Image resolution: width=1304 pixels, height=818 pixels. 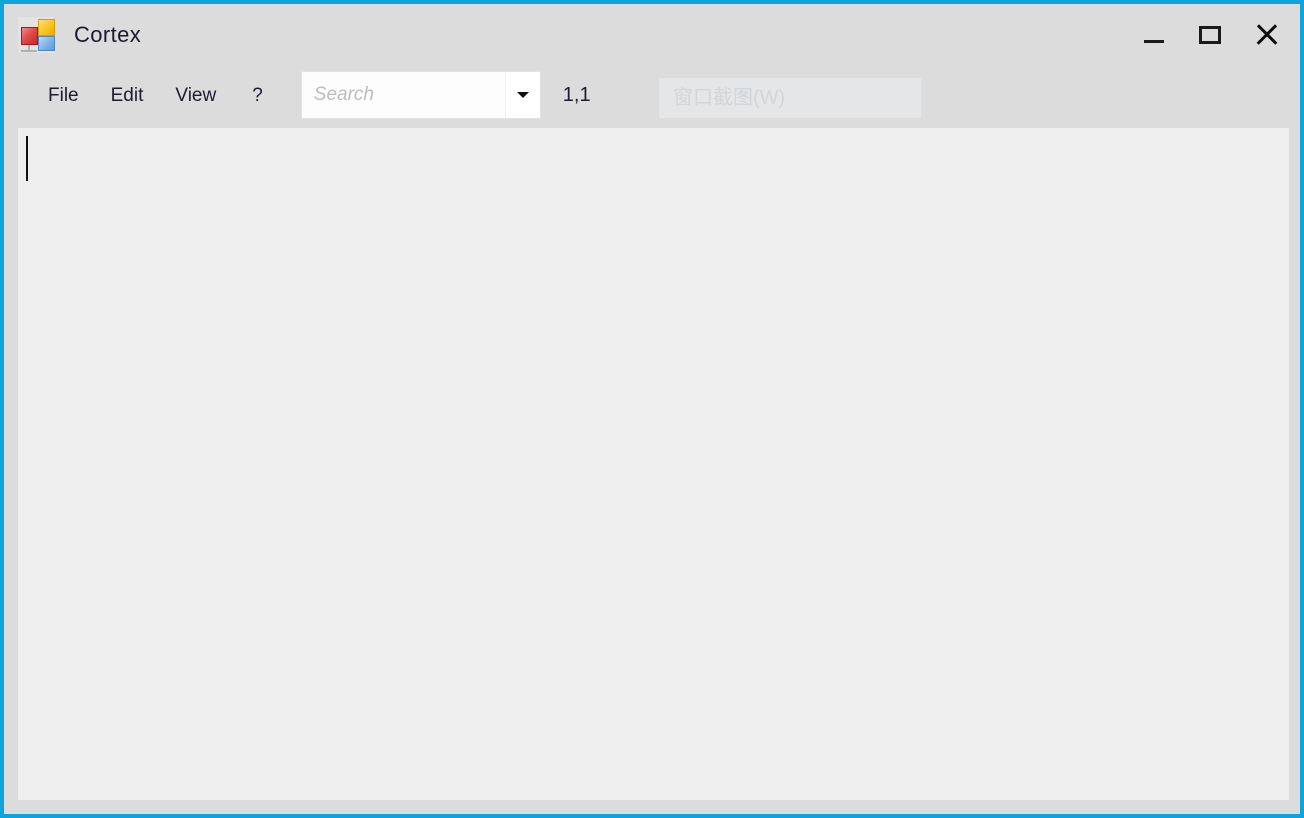 I want to click on close-button, so click(x=1266, y=35).